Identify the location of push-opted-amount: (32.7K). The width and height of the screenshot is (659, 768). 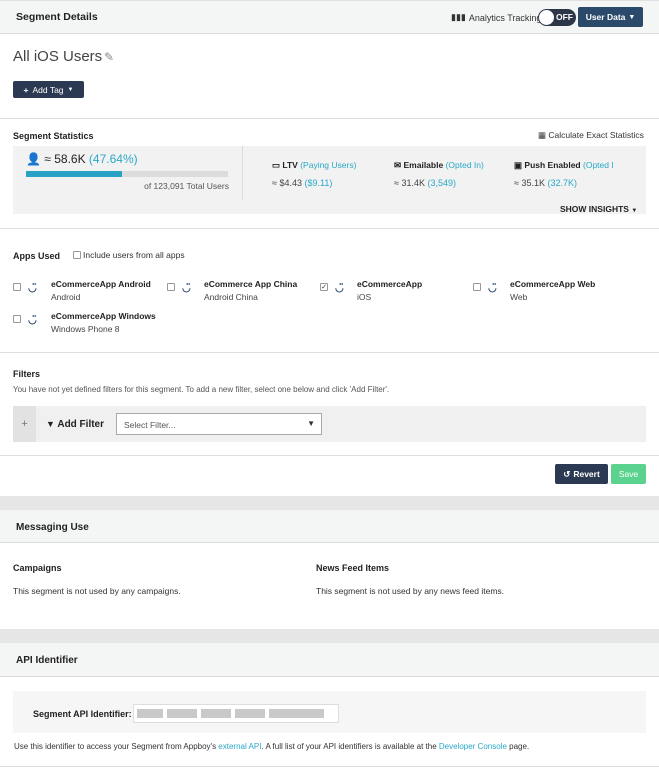
(562, 183).